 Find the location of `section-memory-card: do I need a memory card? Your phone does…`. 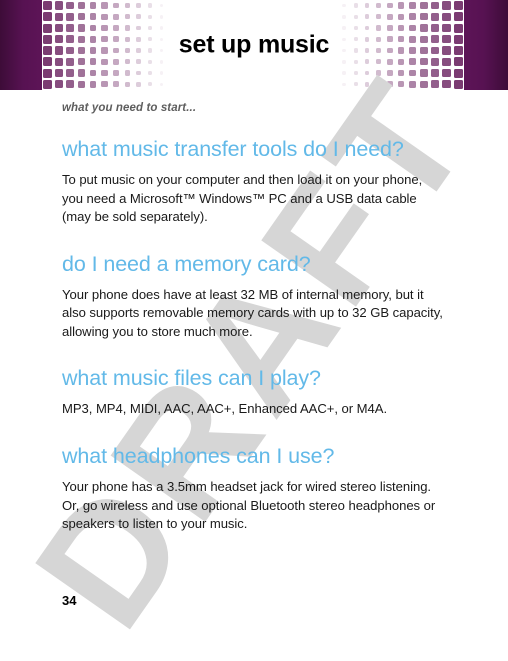

section-memory-card: do I need a memory card? Your phone does… is located at coordinates (254, 296).